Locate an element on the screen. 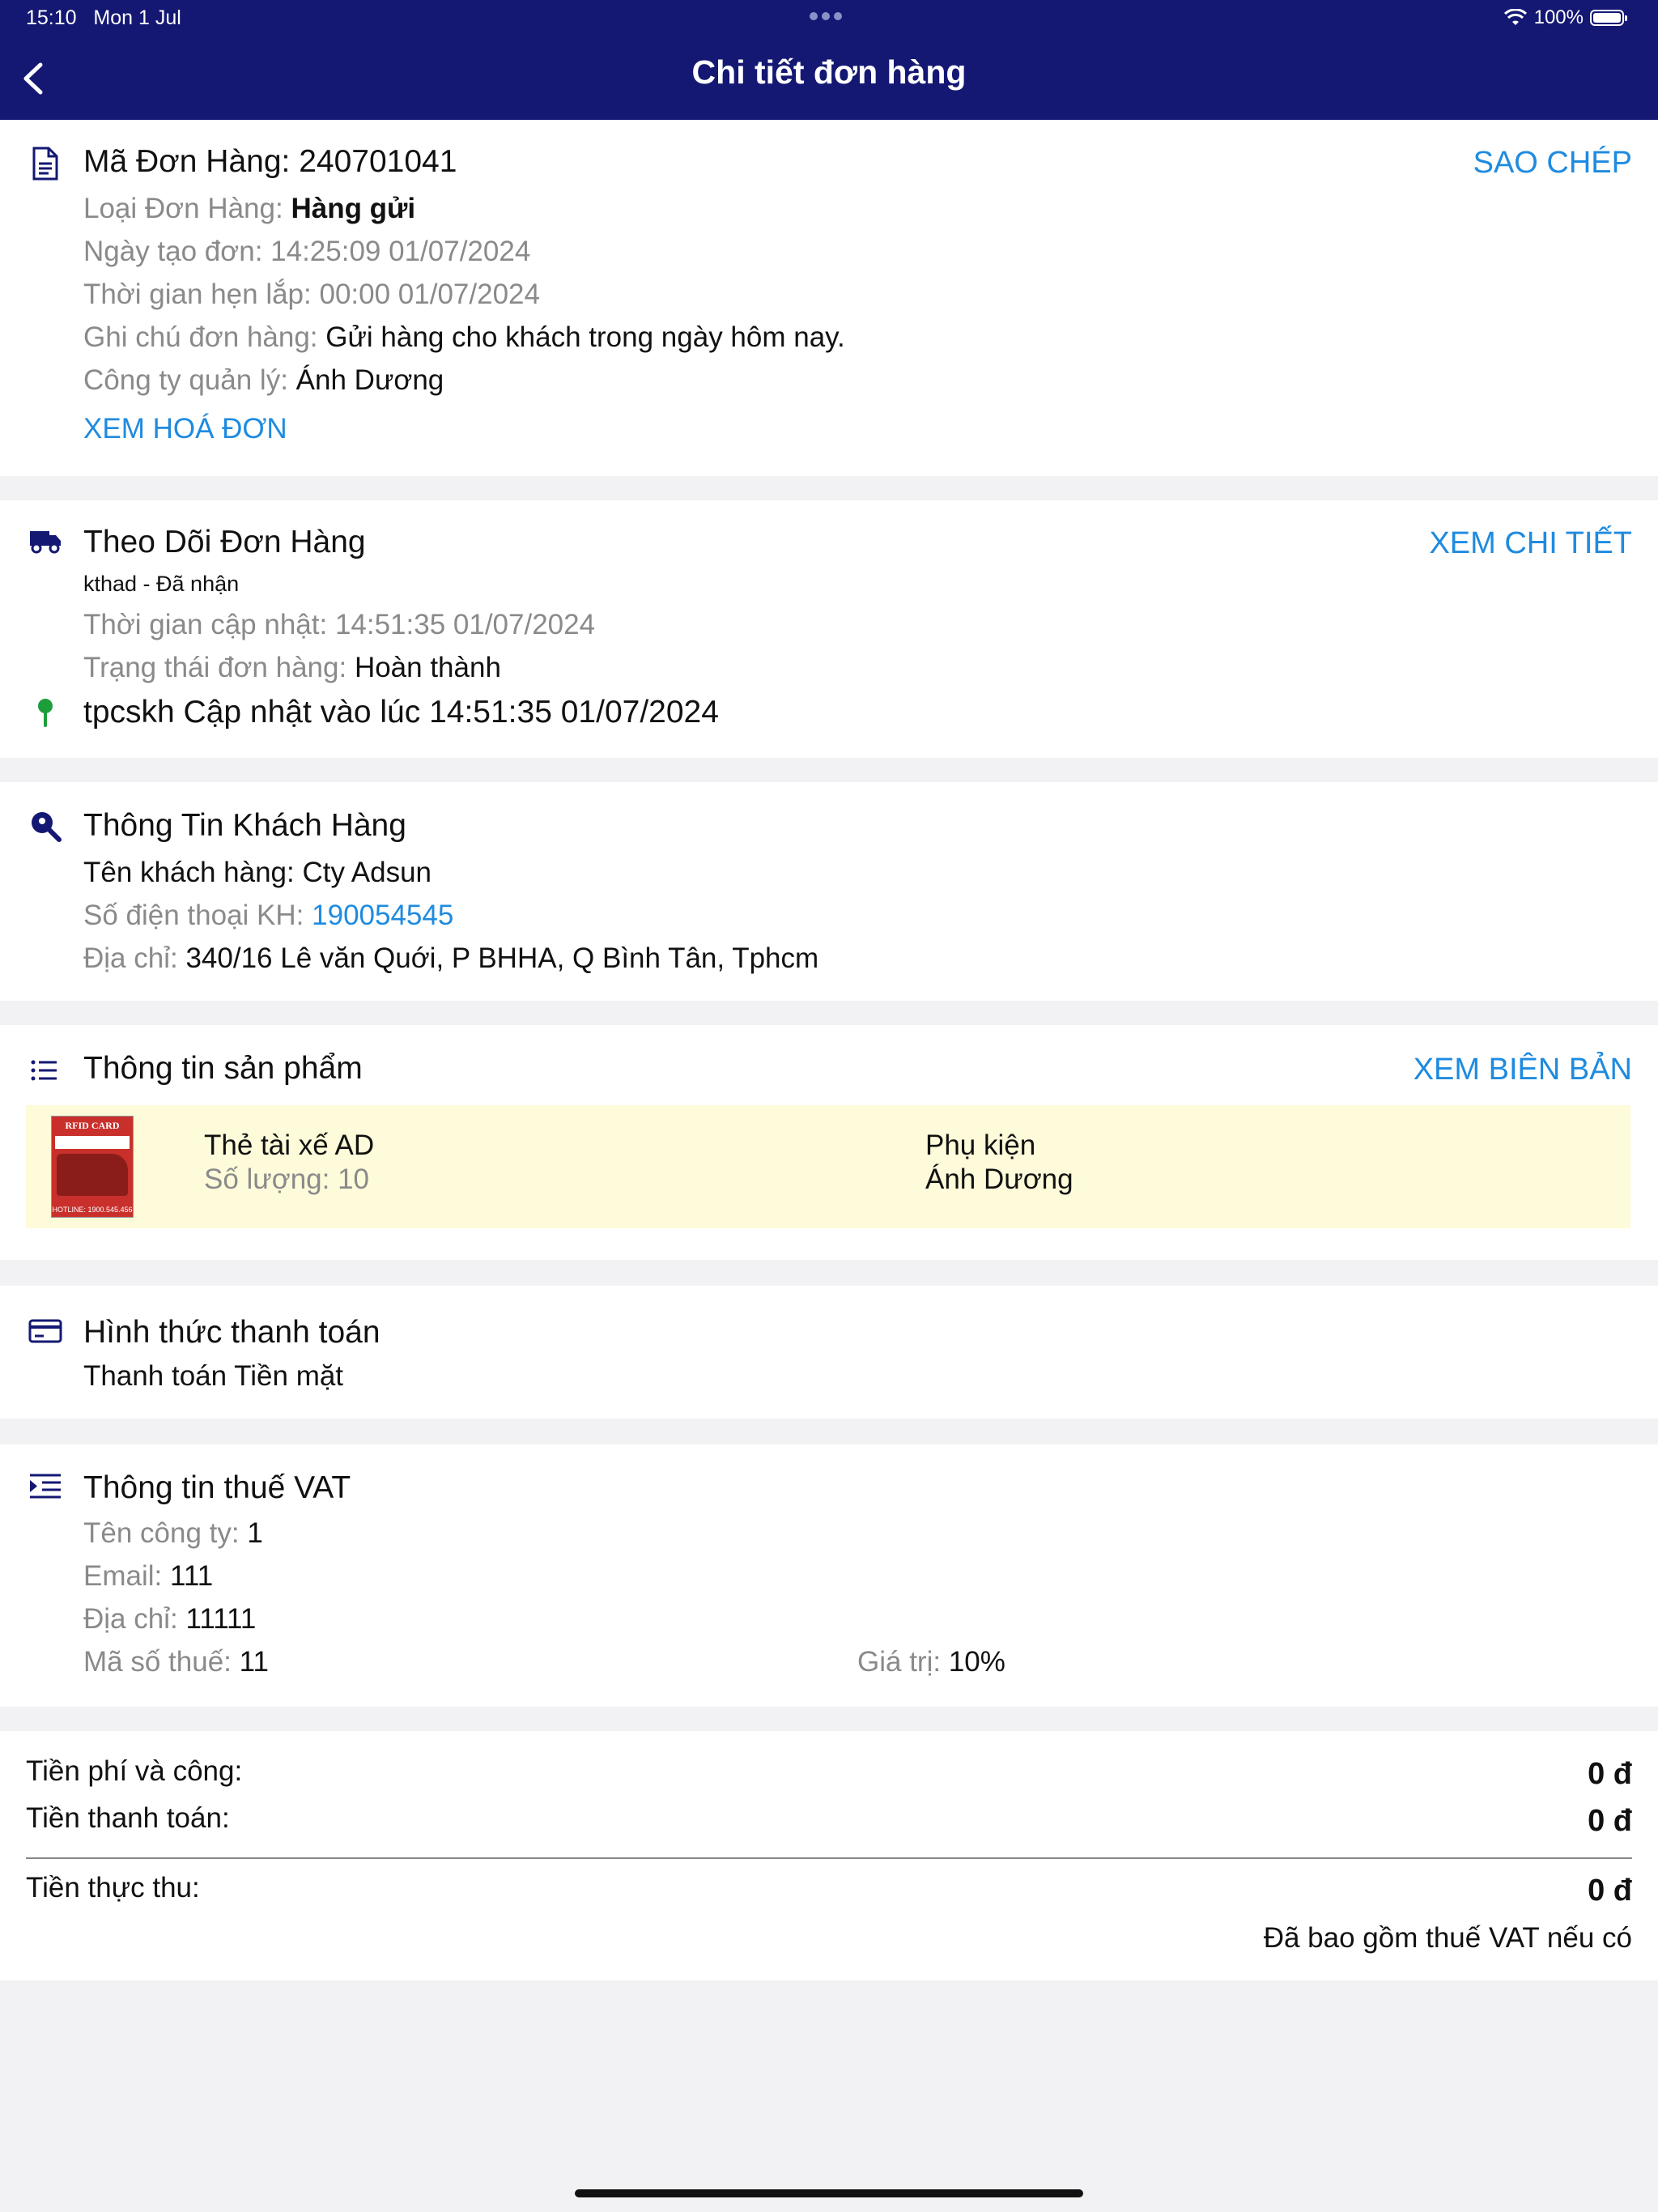 Image resolution: width=1658 pixels, height=2212 pixels. order-type: Loại Đơn Hàng: Hàng gửi is located at coordinates (249, 209).